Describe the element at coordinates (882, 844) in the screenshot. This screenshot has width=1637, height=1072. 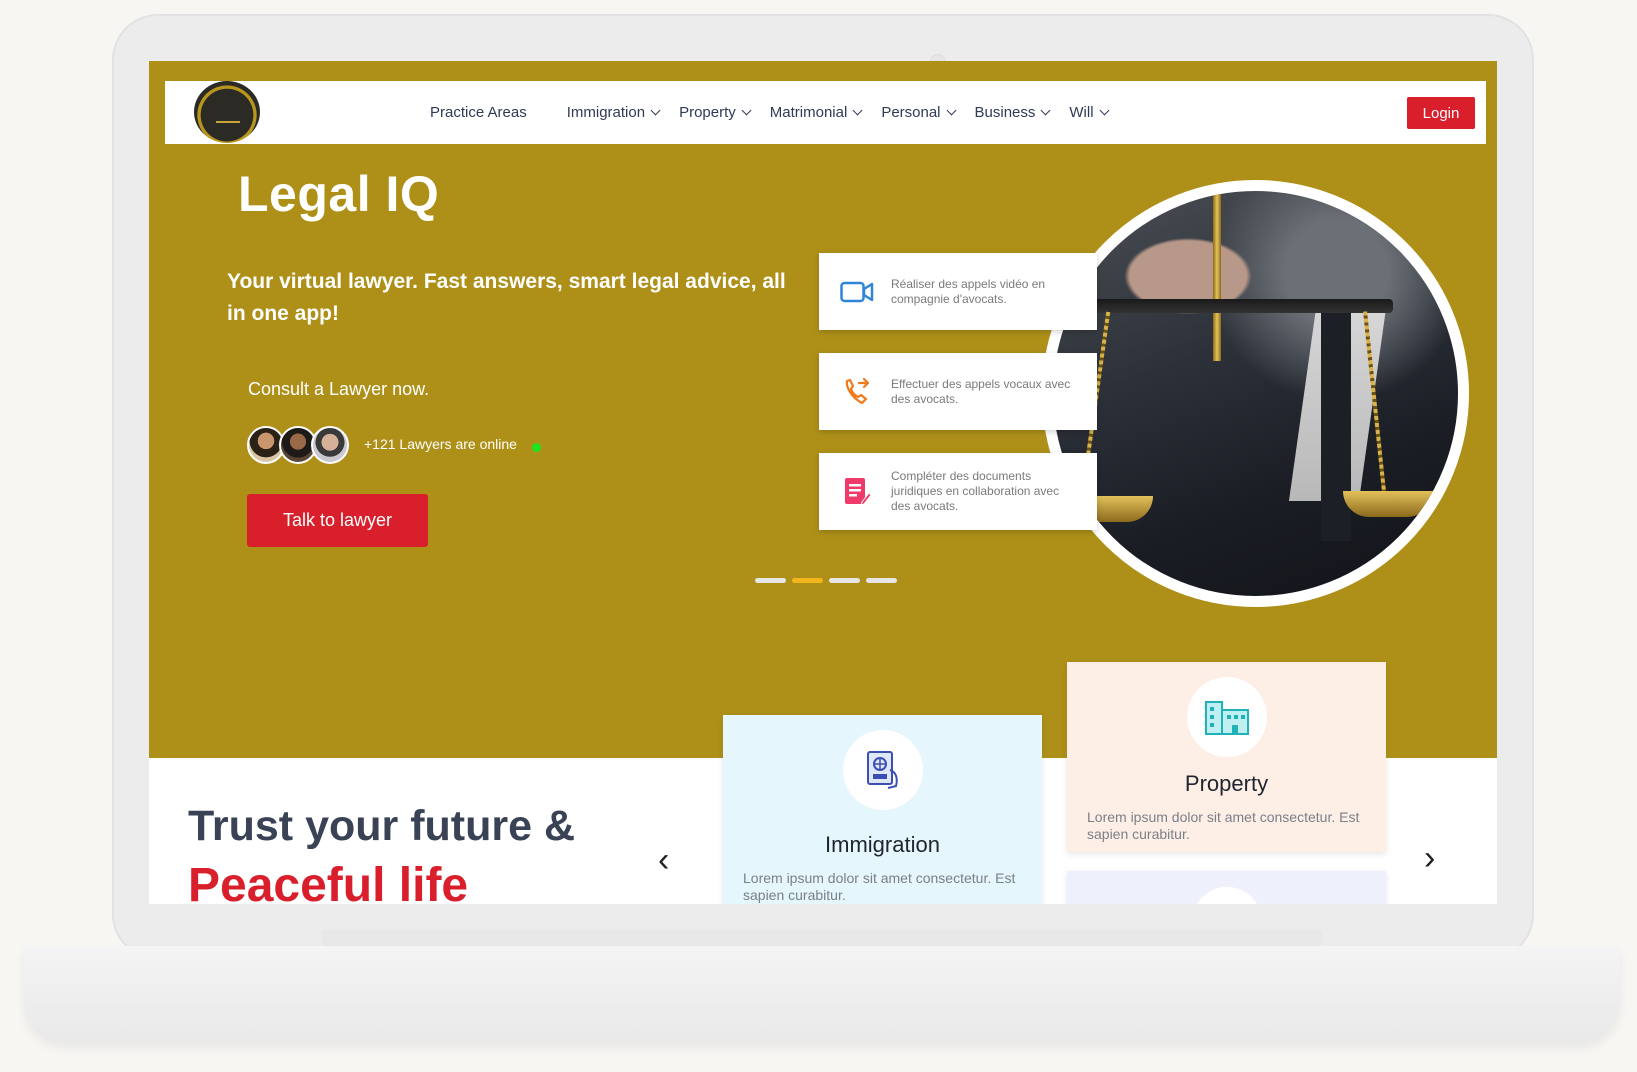
I see `card-title: Immigration` at that location.